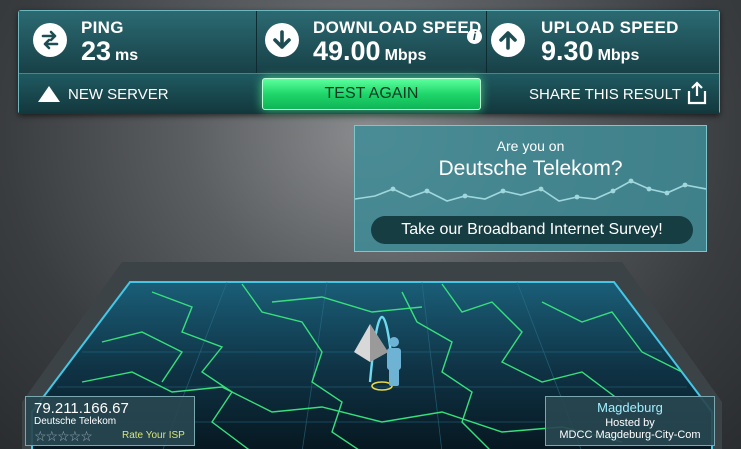  I want to click on server-host: Hosted by MDCC Magdeburg-City-Com, so click(630, 429).